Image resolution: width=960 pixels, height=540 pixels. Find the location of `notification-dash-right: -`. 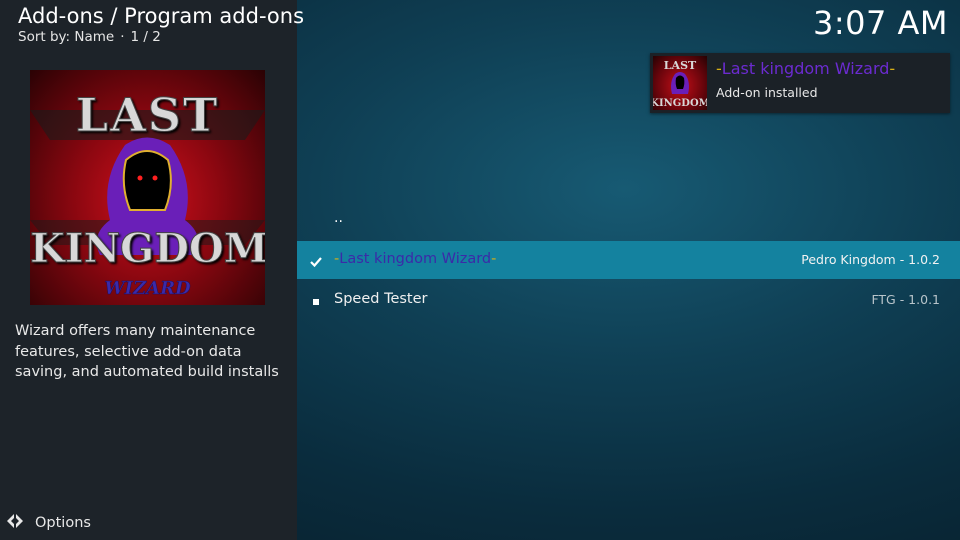

notification-dash-right: - is located at coordinates (892, 68).